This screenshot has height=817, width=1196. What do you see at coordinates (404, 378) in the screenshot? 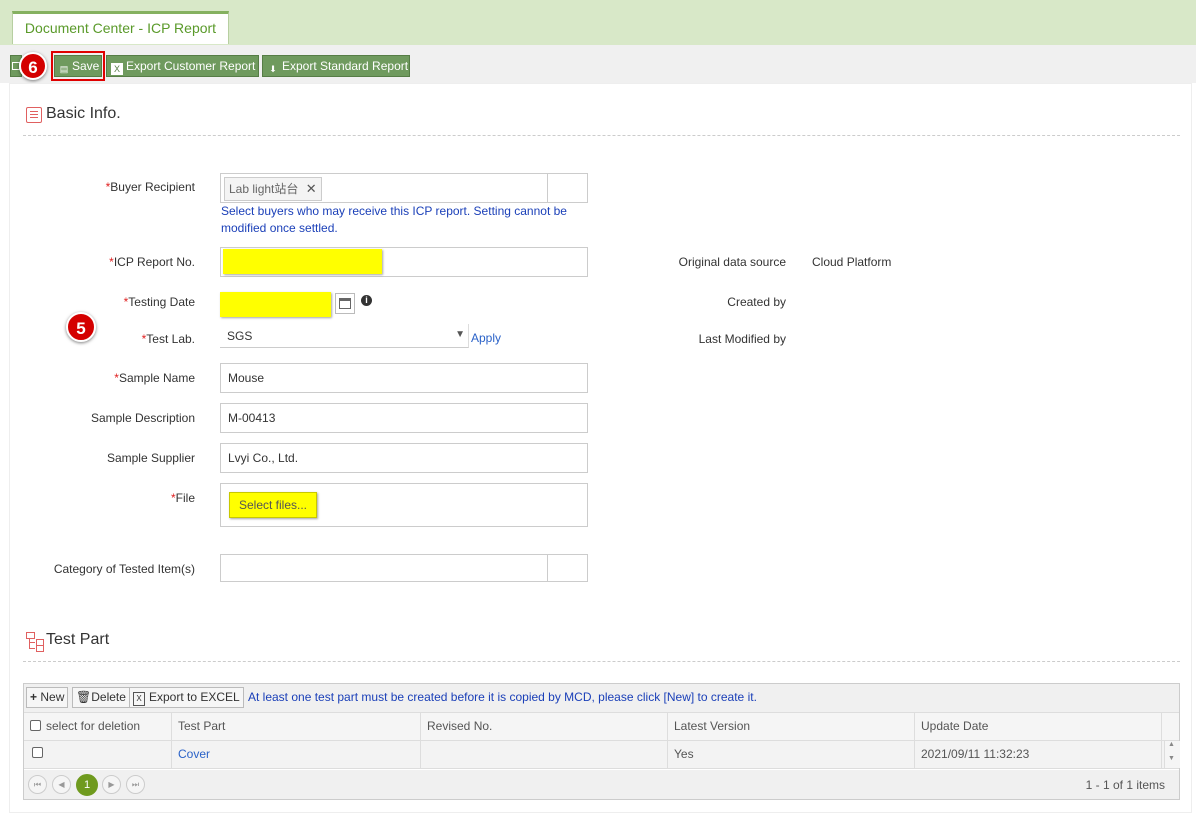
I see `sample-name-input: Mouse` at bounding box center [404, 378].